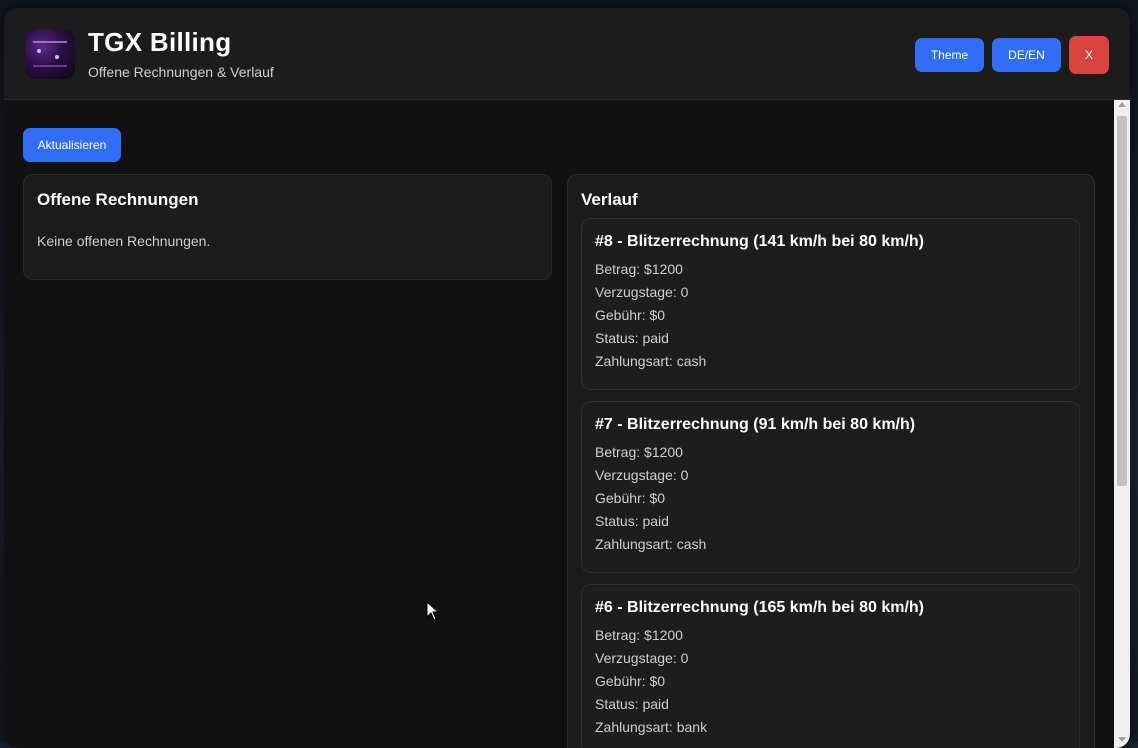 Image resolution: width=1138 pixels, height=748 pixels. I want to click on theme-button: Theme, so click(949, 55).